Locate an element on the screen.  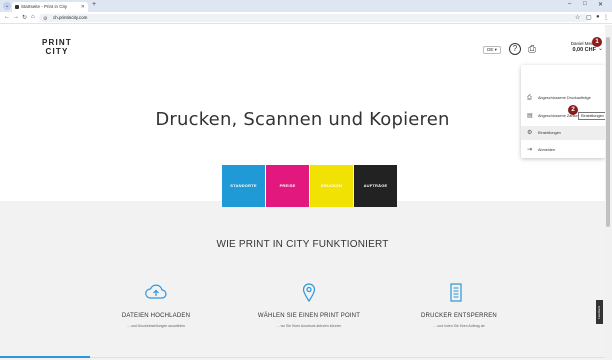
bookmark-star-icon: ☆ is located at coordinates (577, 17).